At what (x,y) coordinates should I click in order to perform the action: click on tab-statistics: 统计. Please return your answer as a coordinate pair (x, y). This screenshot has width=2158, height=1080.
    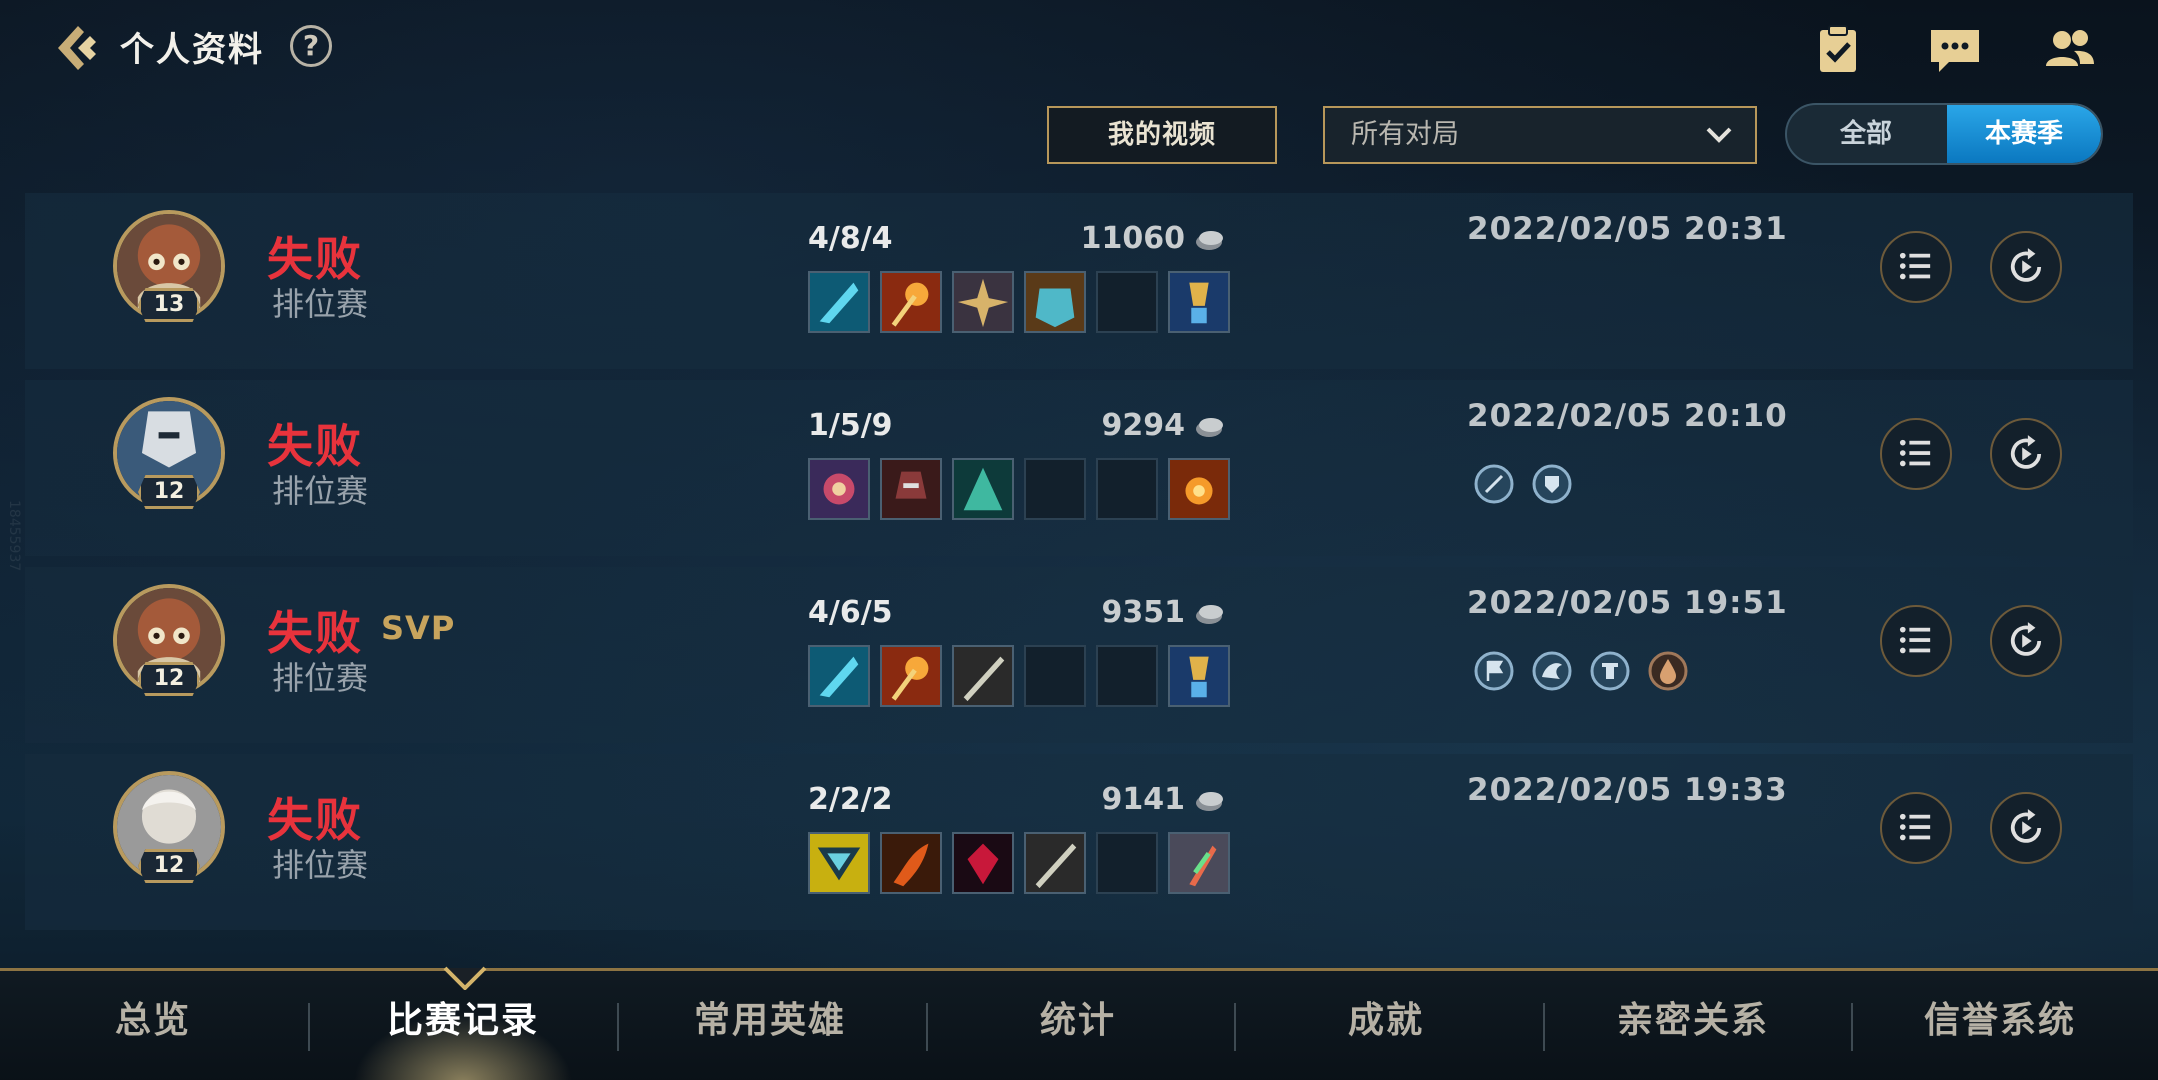
    Looking at the image, I should click on (1078, 1025).